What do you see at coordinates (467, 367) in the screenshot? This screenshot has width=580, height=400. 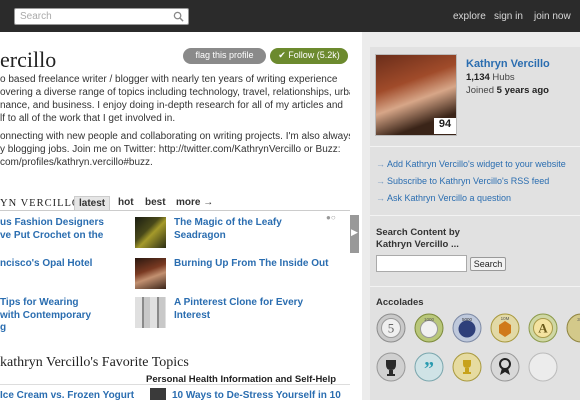 I see `award-badge-icon` at bounding box center [467, 367].